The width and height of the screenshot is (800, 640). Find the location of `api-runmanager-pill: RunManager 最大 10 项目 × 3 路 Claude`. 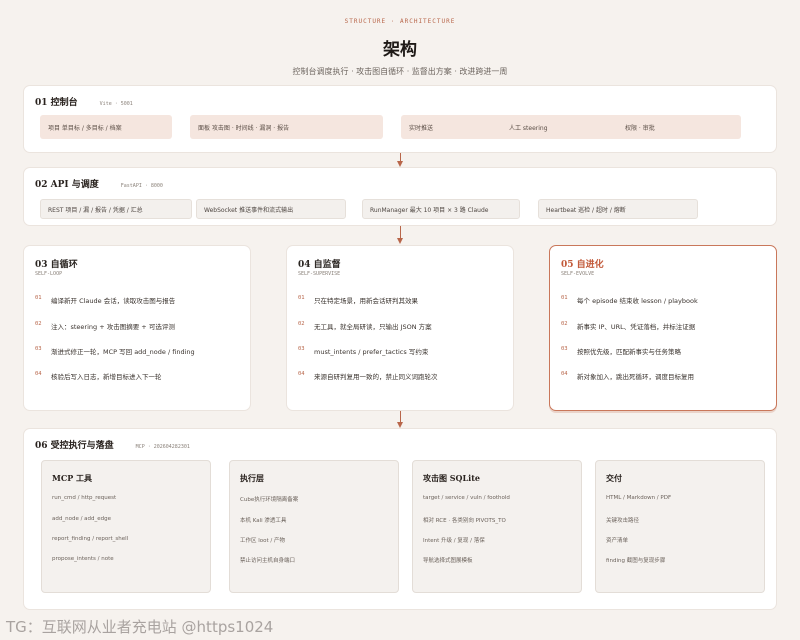

api-runmanager-pill: RunManager 最大 10 项目 × 3 路 Claude is located at coordinates (441, 209).